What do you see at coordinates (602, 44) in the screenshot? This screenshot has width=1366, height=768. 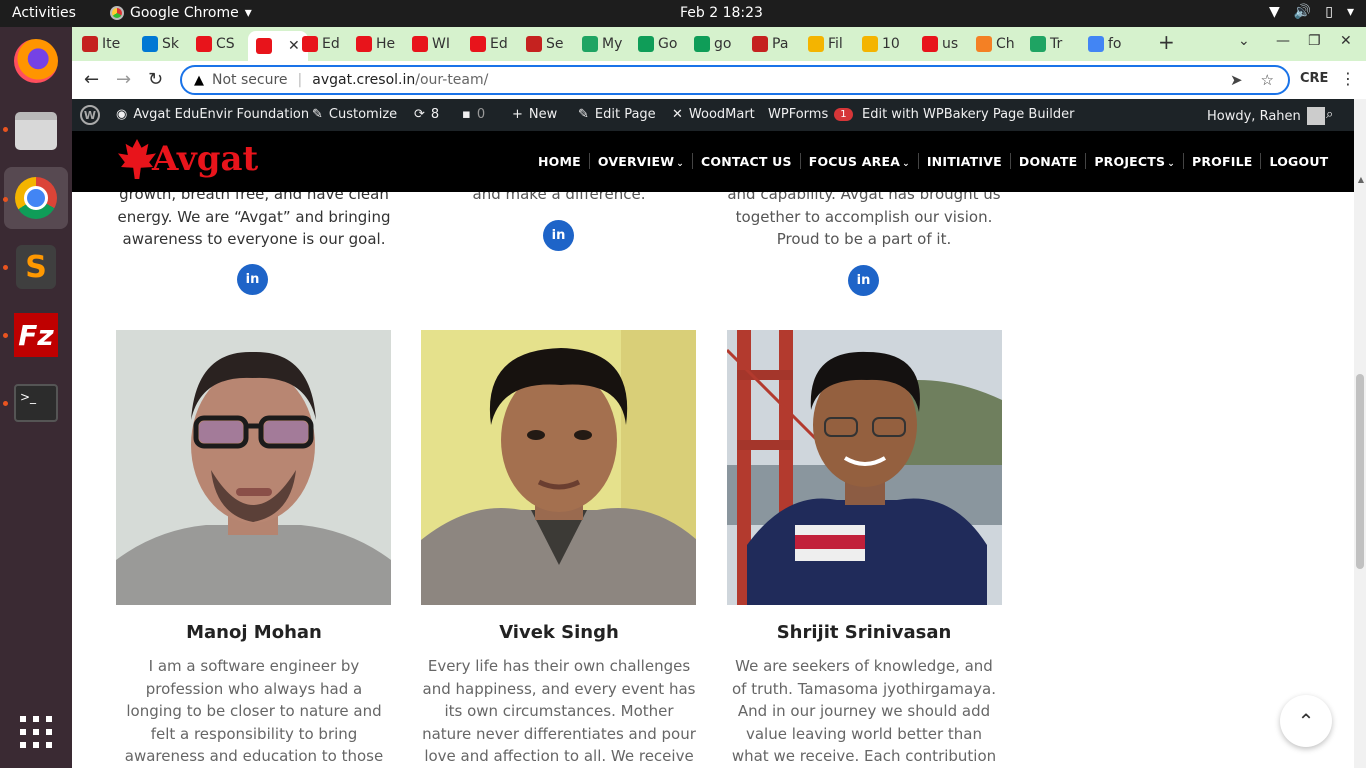 I see `browser-tab: My` at bounding box center [602, 44].